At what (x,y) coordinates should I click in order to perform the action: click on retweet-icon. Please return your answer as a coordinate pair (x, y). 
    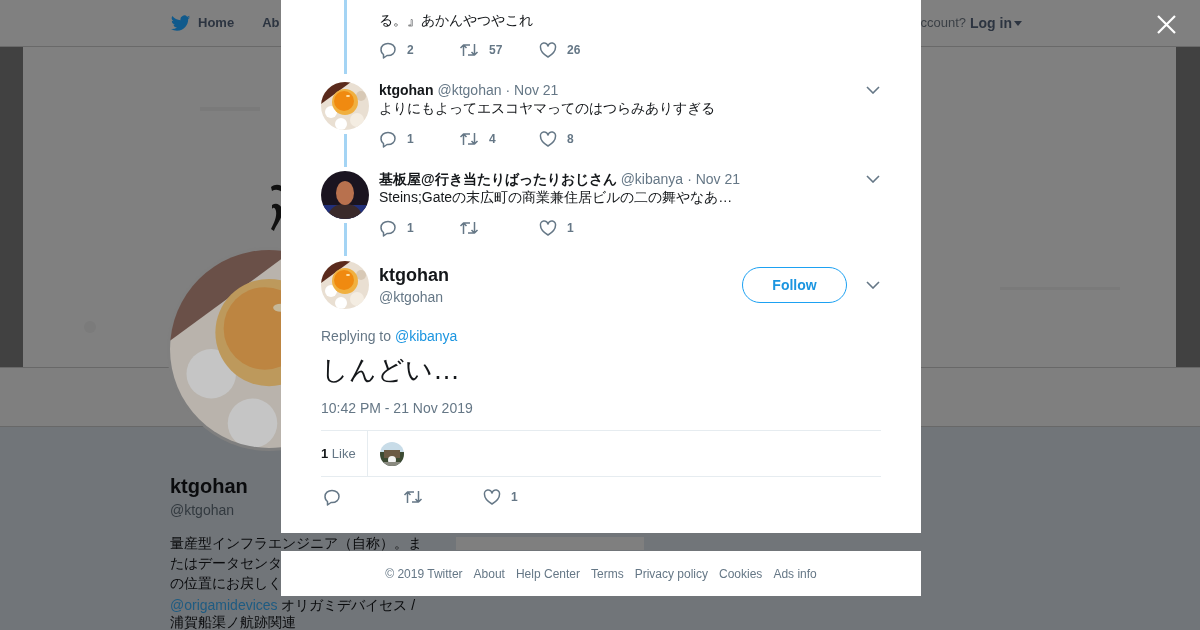
    Looking at the image, I should click on (413, 497).